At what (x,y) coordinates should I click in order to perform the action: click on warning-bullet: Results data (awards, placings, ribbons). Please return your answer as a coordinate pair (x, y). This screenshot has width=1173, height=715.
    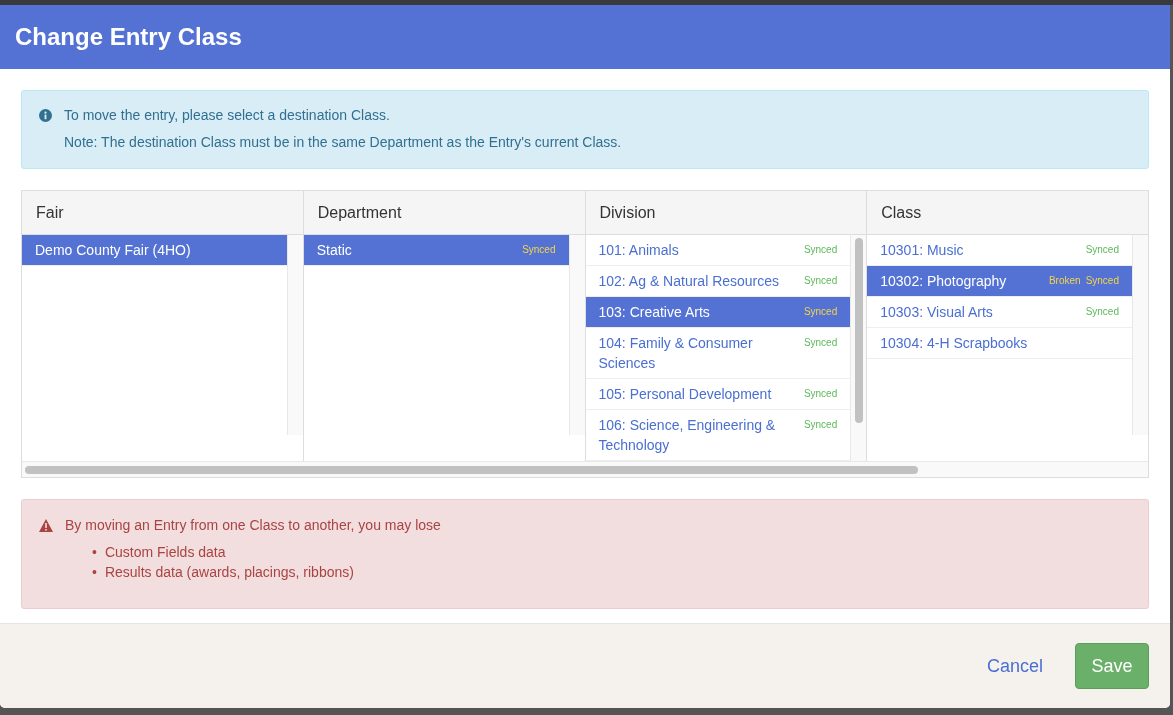
    Looking at the image, I should click on (229, 572).